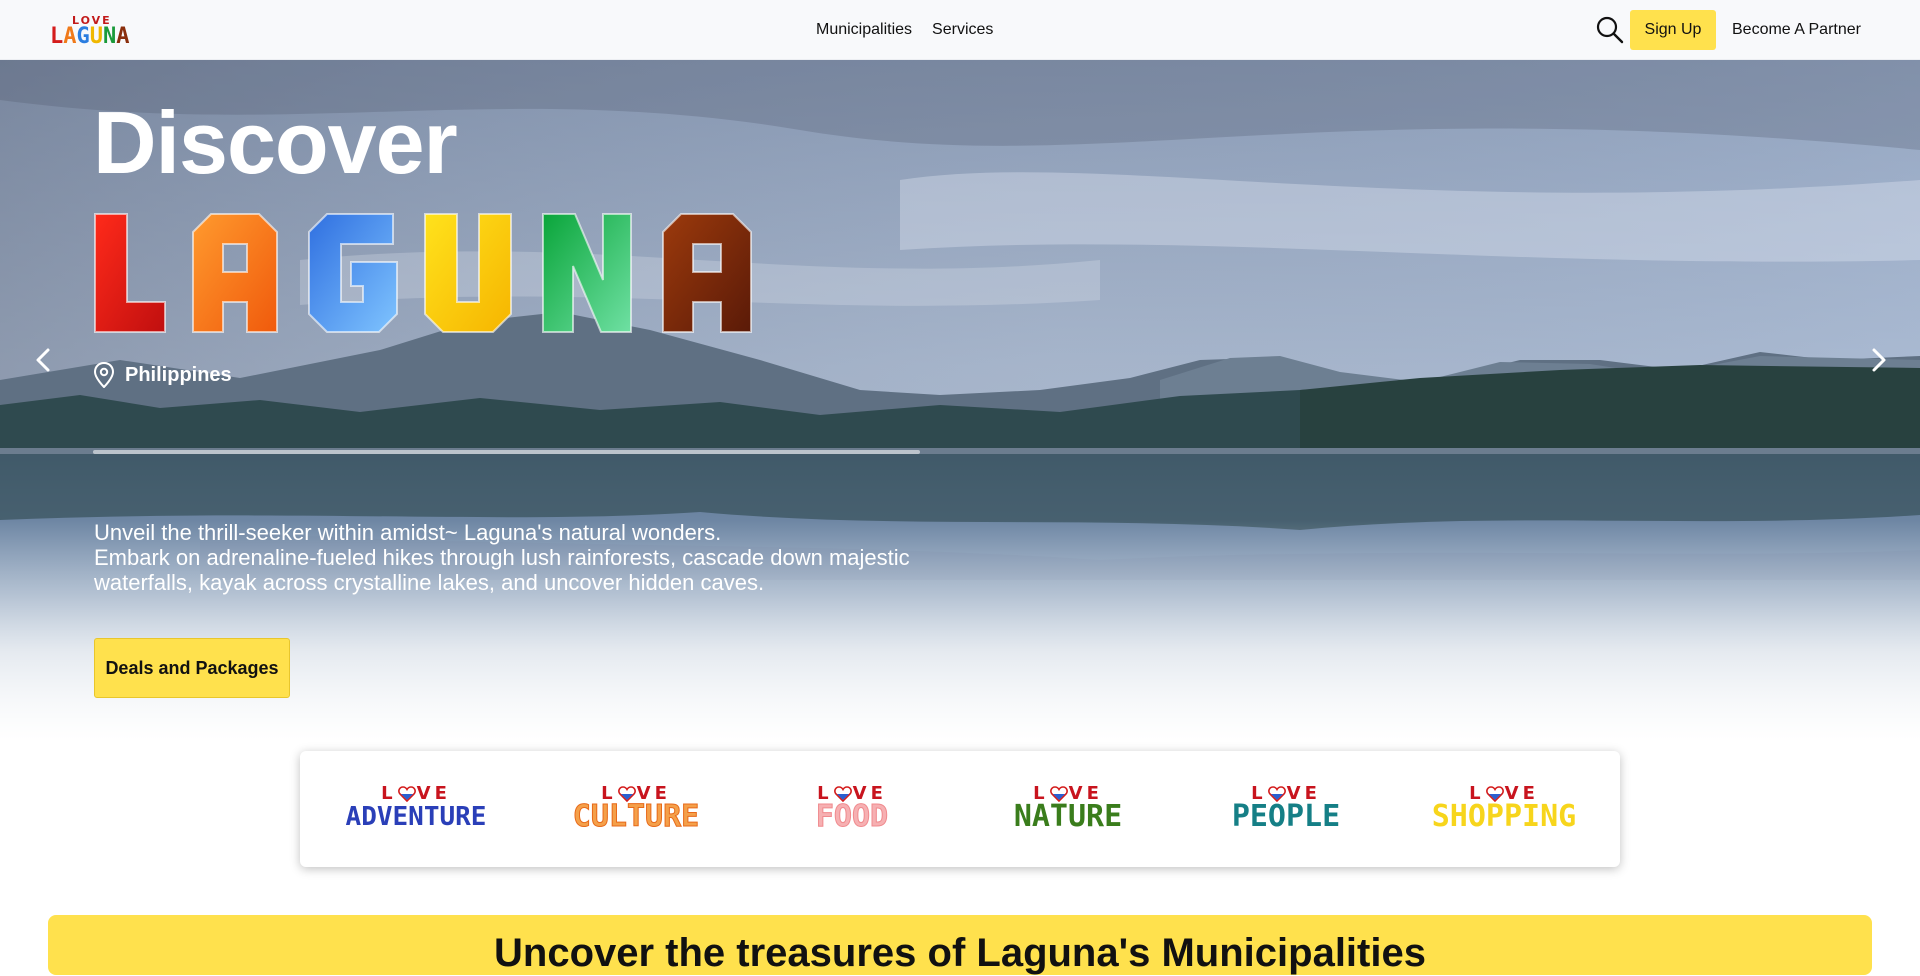  I want to click on deals-and-packages-button: Deals and Packages, so click(192, 668).